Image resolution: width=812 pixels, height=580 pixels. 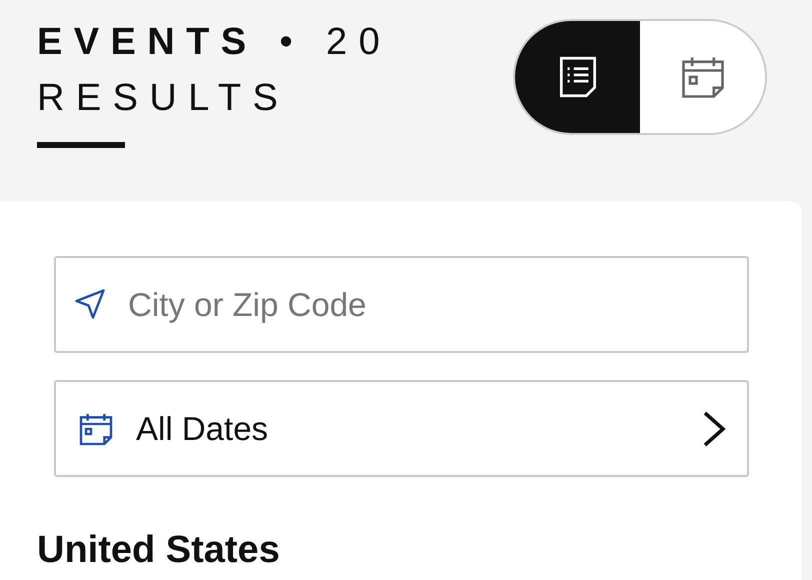 What do you see at coordinates (714, 428) in the screenshot?
I see `chevron-right-icon` at bounding box center [714, 428].